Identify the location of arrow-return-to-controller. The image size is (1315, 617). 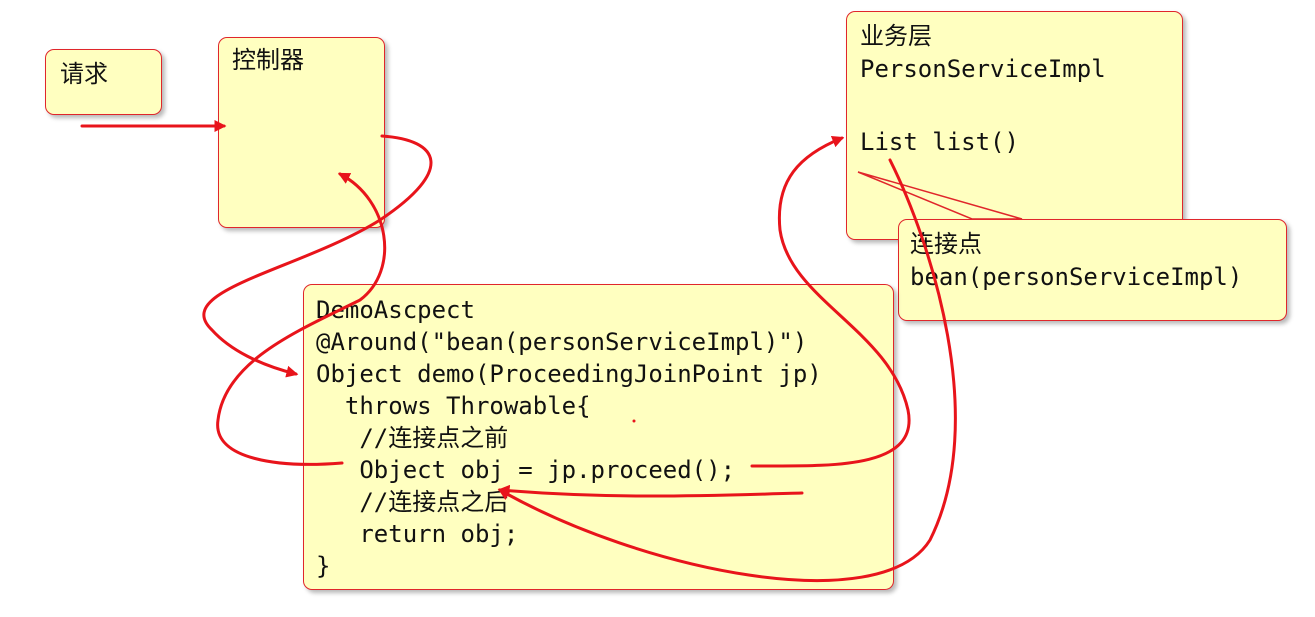
(301, 319).